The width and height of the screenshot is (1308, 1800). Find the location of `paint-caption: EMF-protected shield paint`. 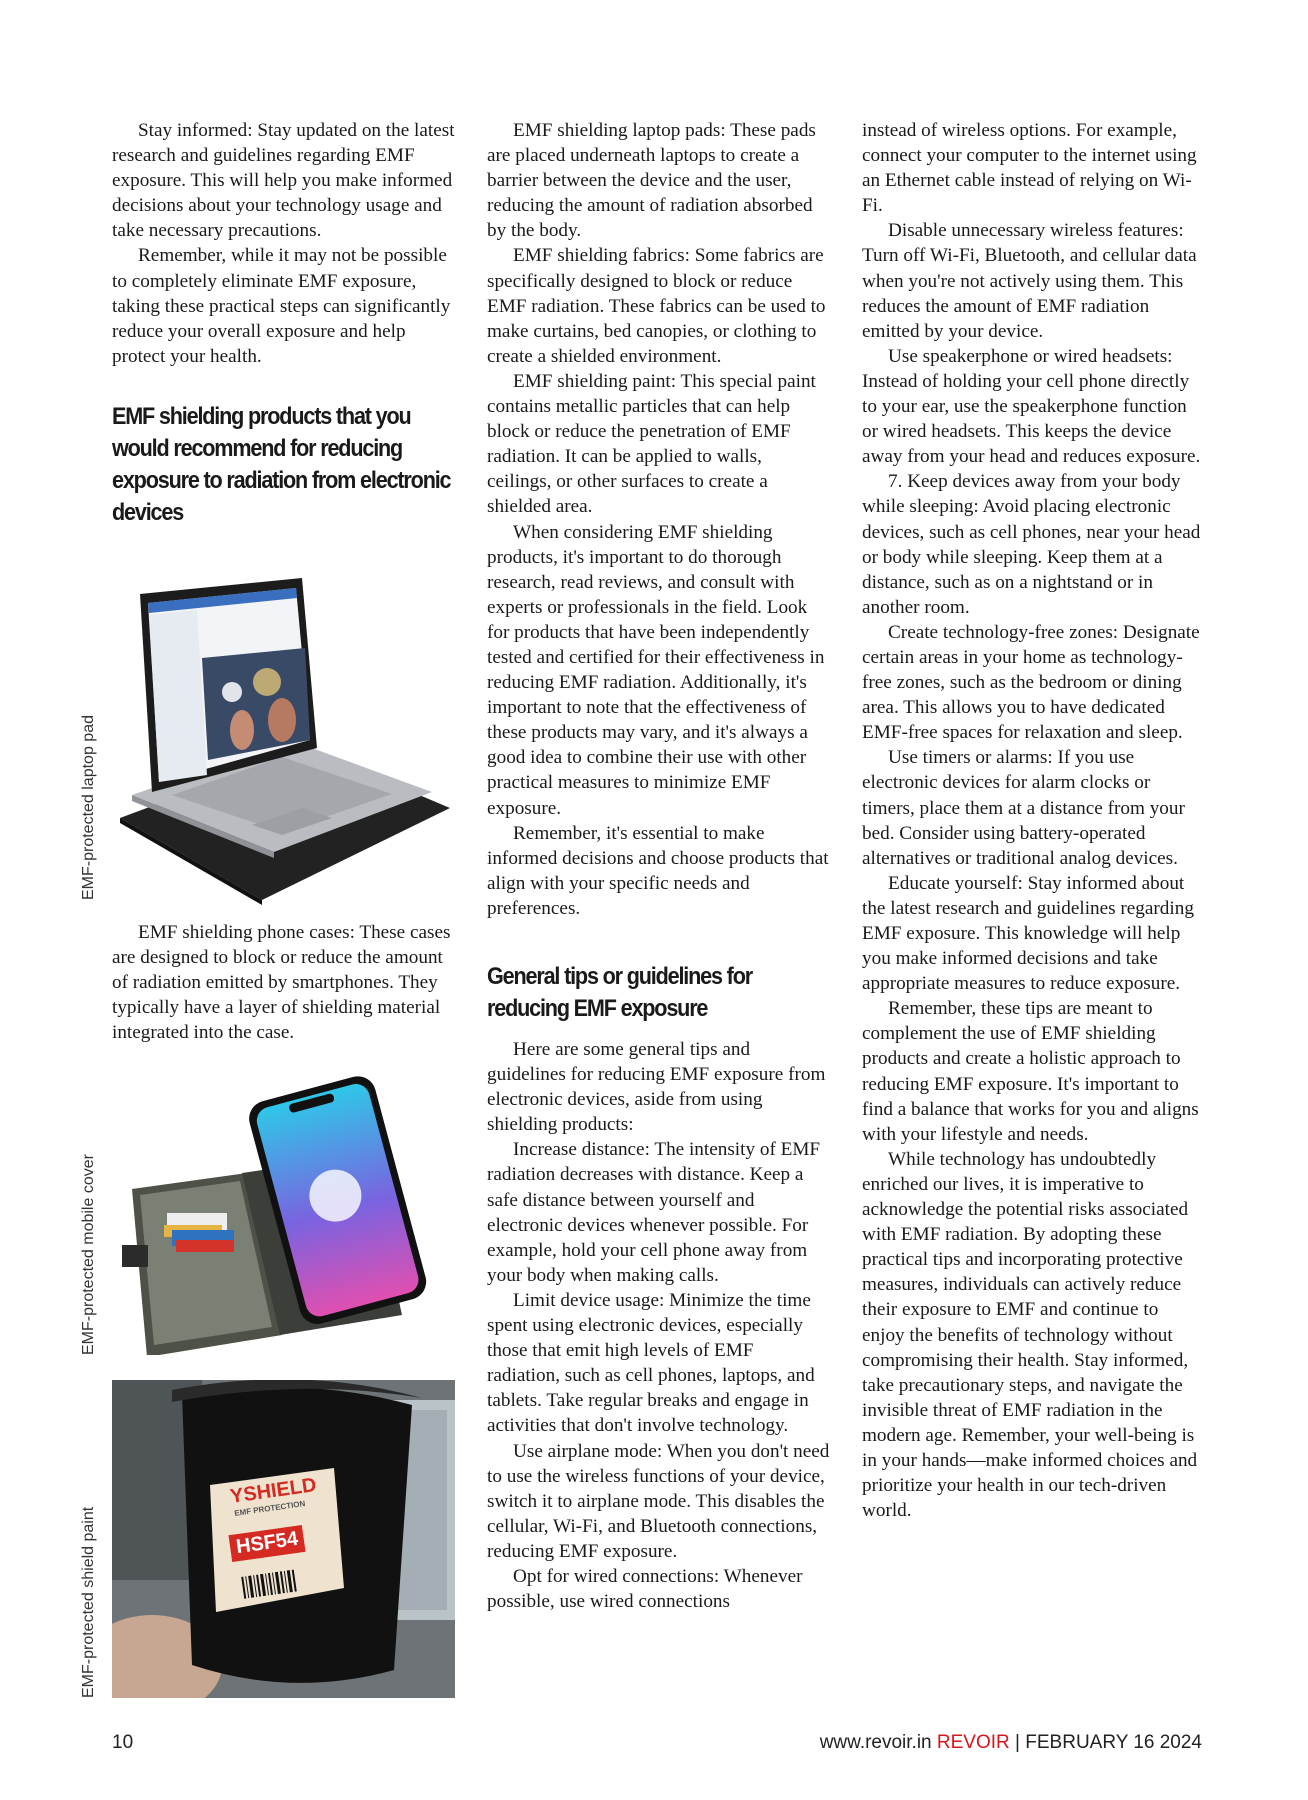

paint-caption: EMF-protected shield paint is located at coordinates (88, 1602).